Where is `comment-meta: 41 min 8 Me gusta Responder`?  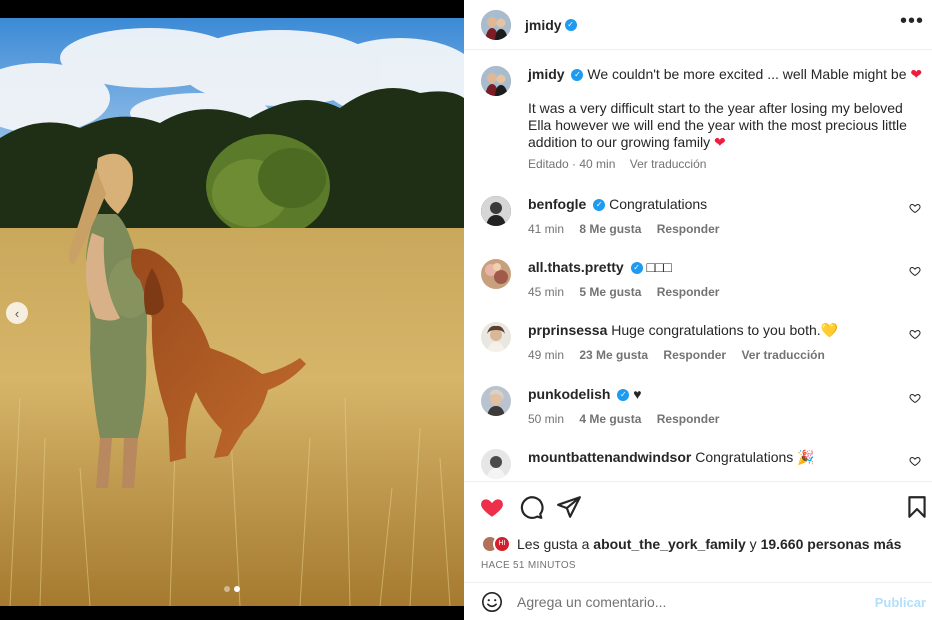 comment-meta: 41 min 8 Me gusta Responder is located at coordinates (713, 229).